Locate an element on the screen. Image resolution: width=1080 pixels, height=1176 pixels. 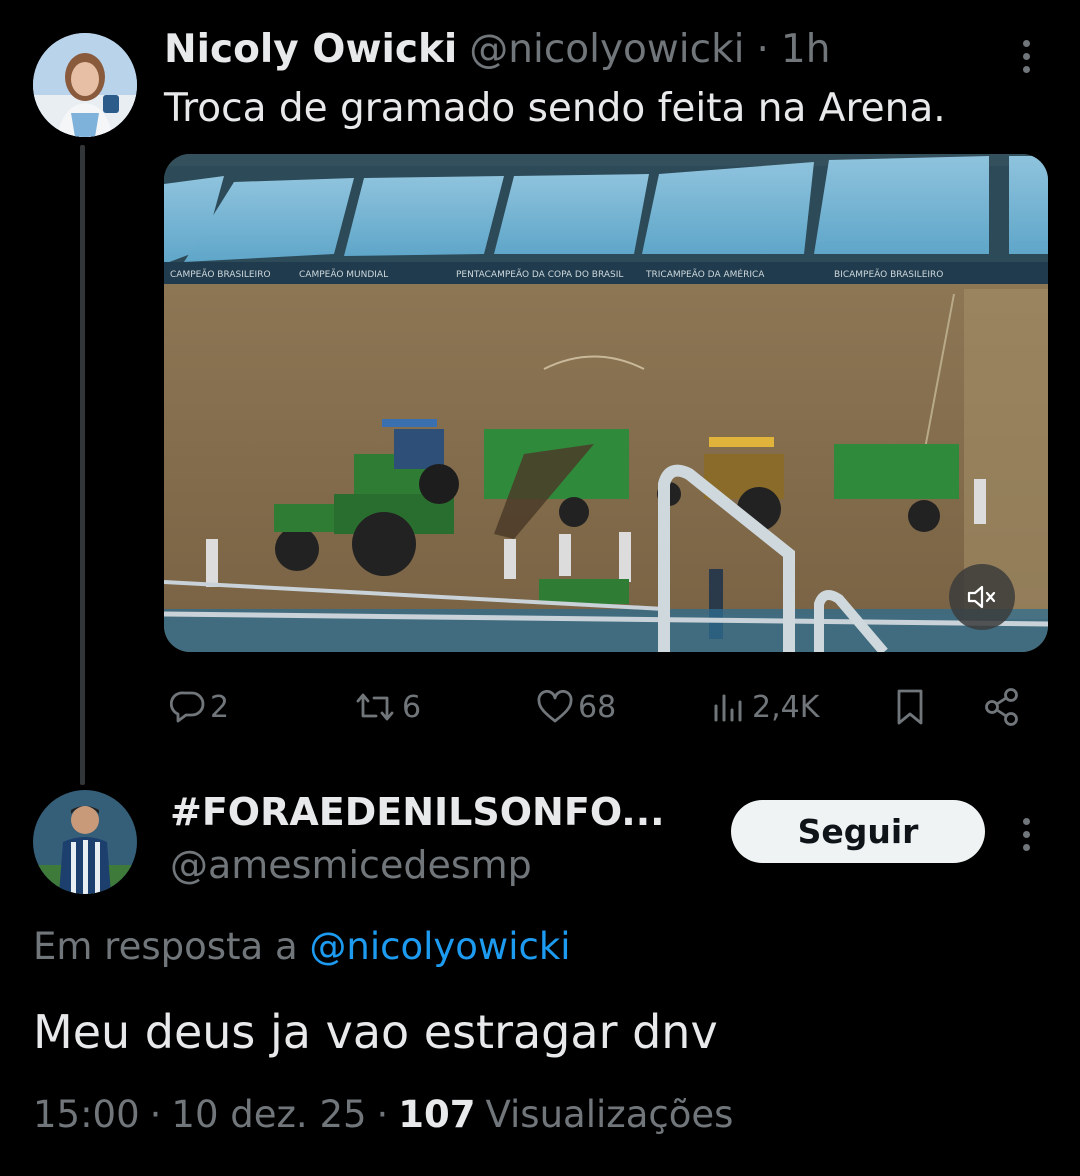
avatar-nicoly is located at coordinates (85, 85).